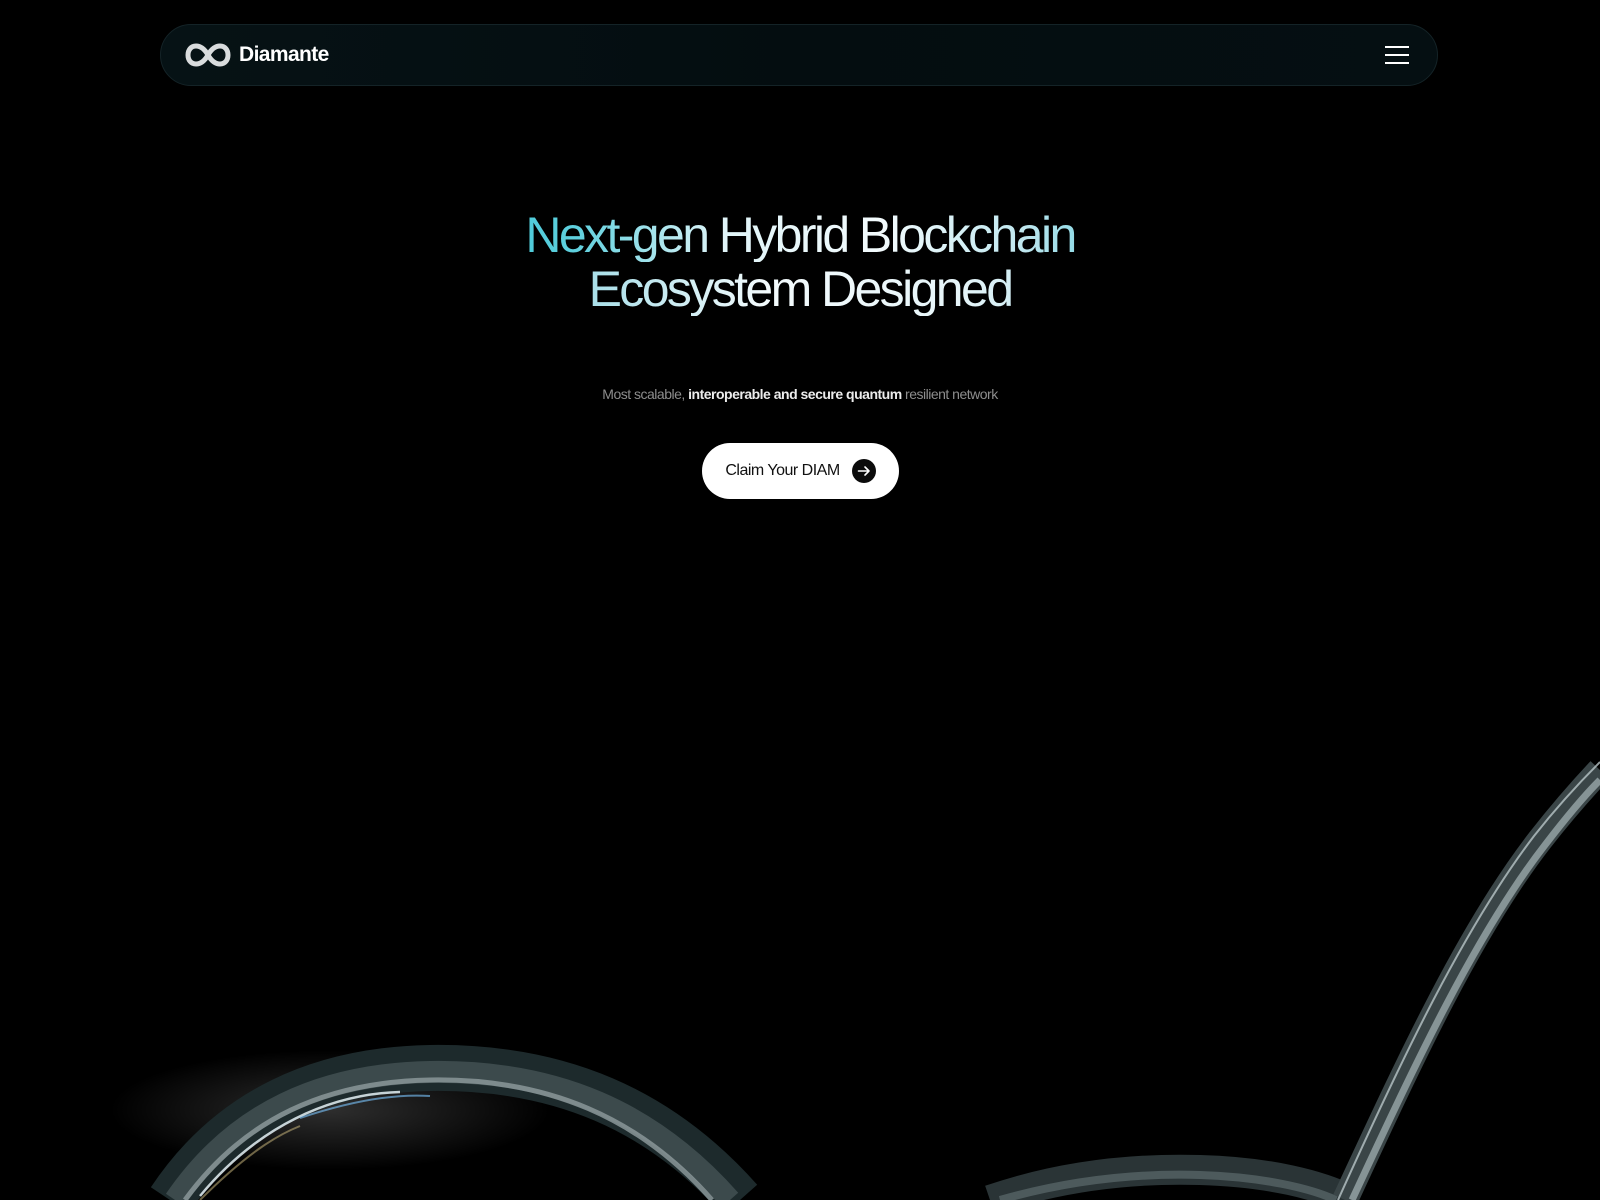  I want to click on brand-name: Diamante, so click(284, 54).